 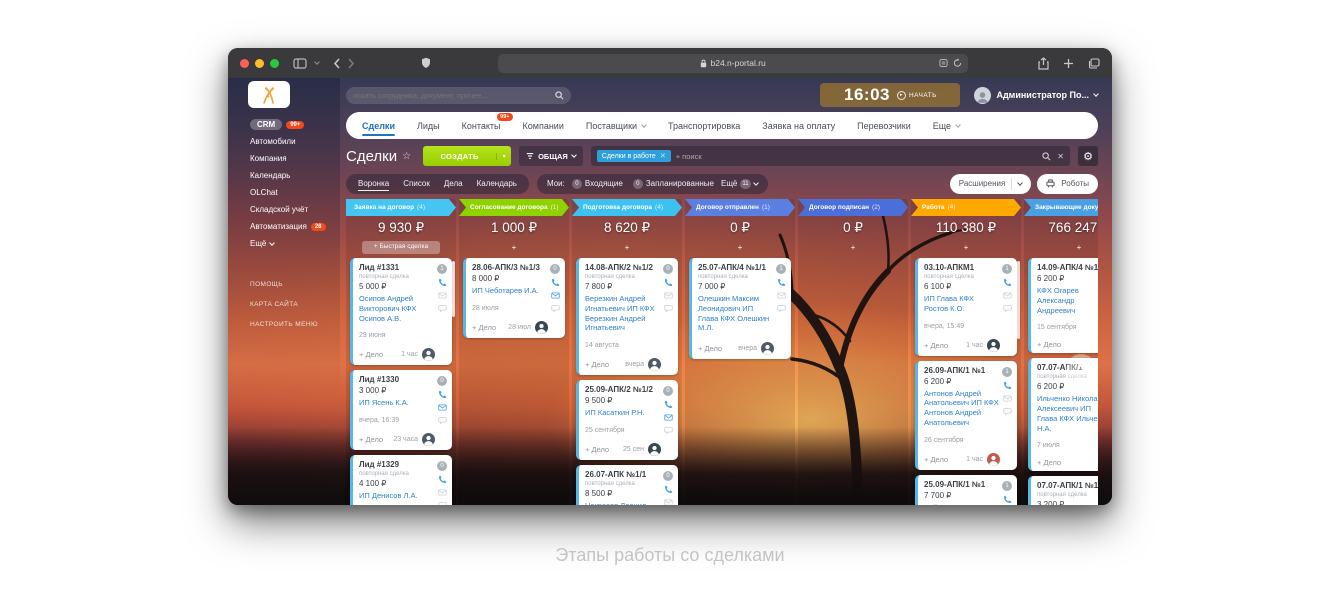 What do you see at coordinates (453, 183) in the screenshot?
I see `view-tab: Дела` at bounding box center [453, 183].